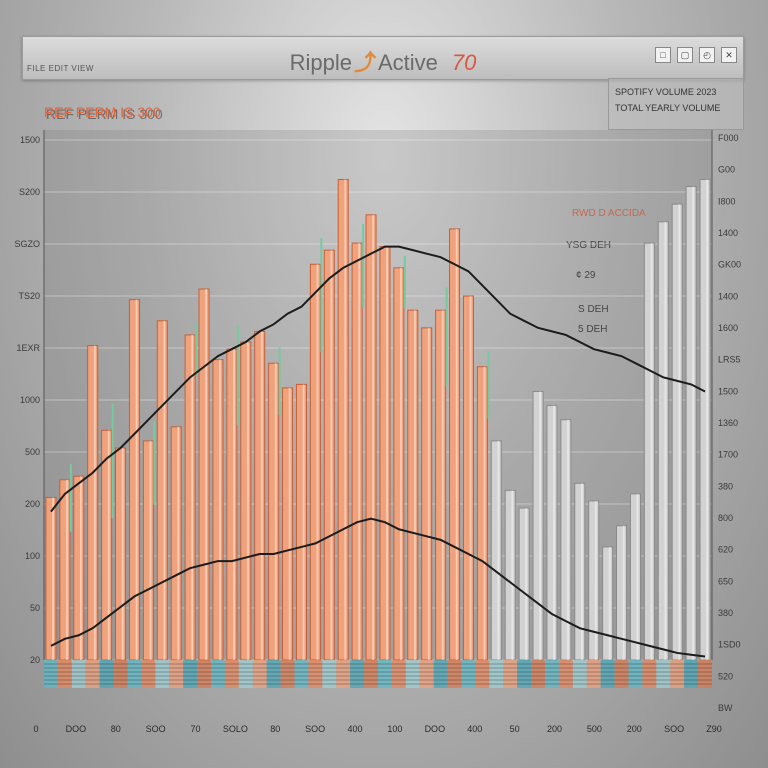 Image resolution: width=768 pixels, height=768 pixels. Describe the element at coordinates (35, 608) in the screenshot. I see `y-tick-left: 50` at that location.